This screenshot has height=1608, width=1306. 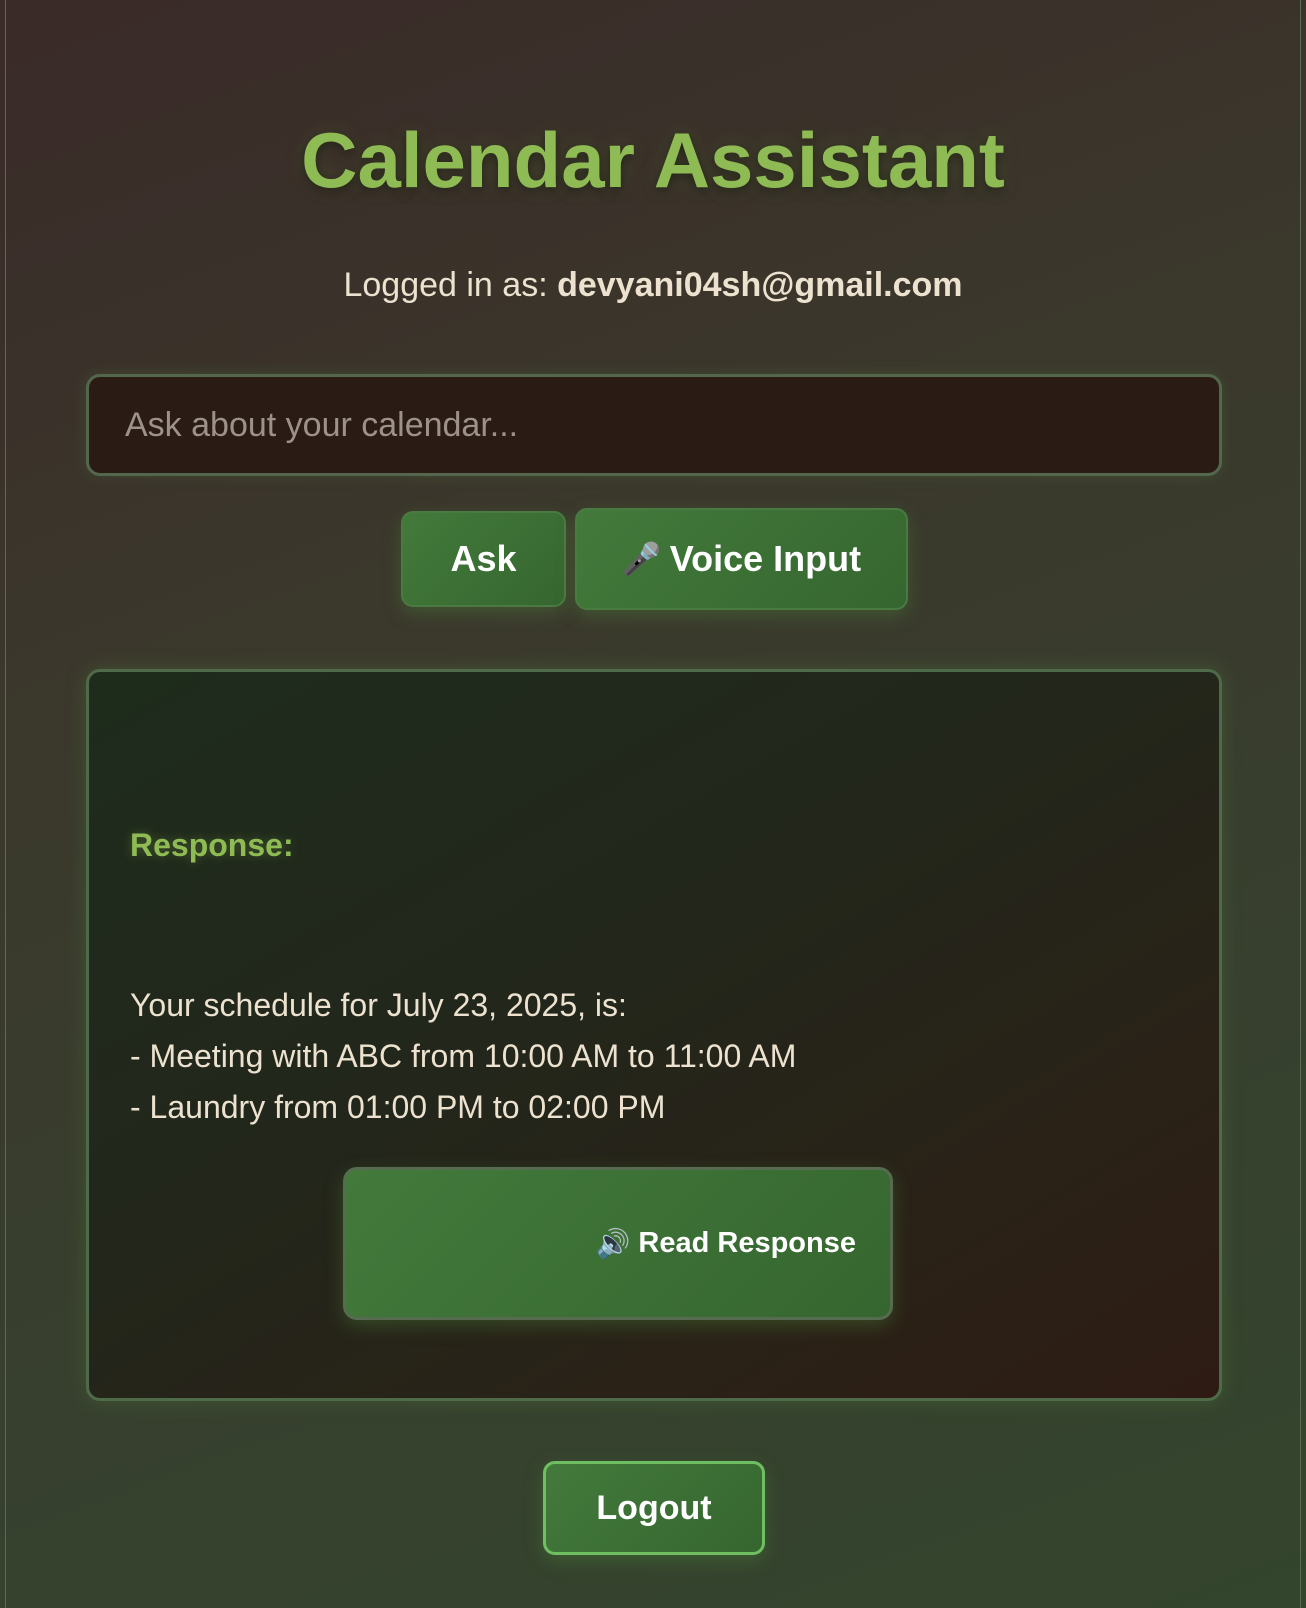 I want to click on microphone-icon: 🎤, so click(x=641, y=559).